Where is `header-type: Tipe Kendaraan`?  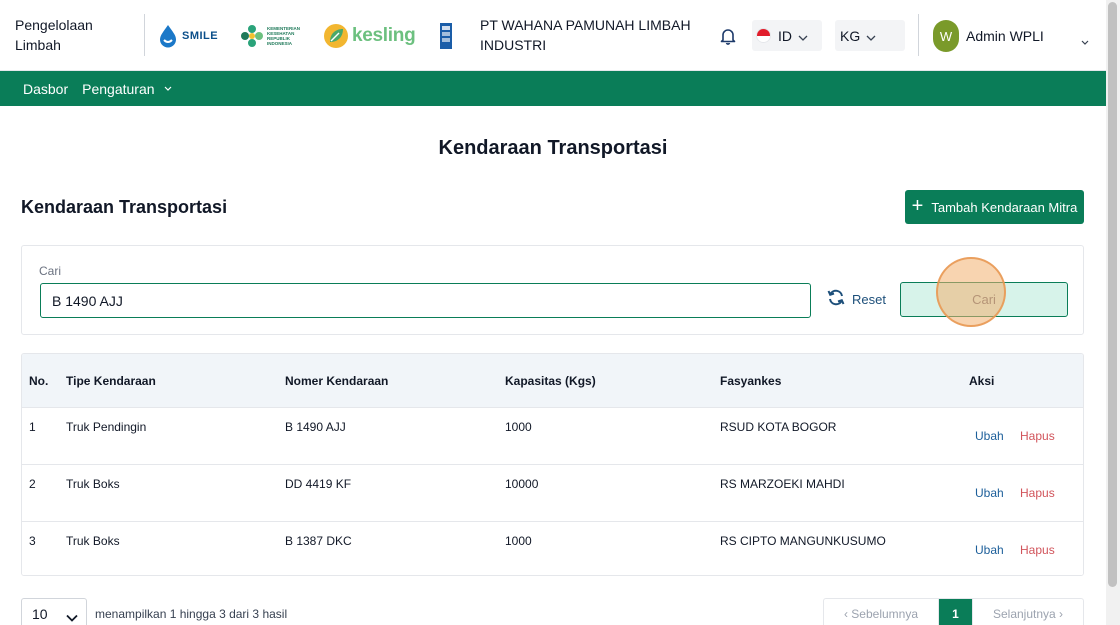
header-type: Tipe Kendaraan is located at coordinates (111, 381).